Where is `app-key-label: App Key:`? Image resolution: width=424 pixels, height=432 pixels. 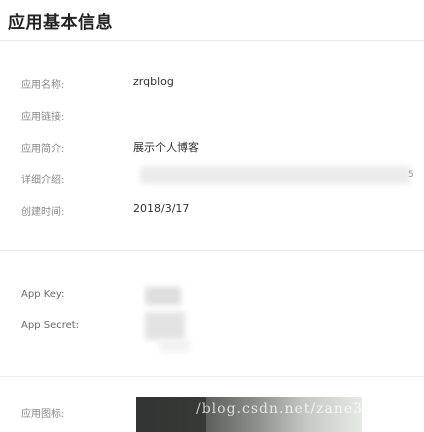 app-key-label: App Key: is located at coordinates (43, 294).